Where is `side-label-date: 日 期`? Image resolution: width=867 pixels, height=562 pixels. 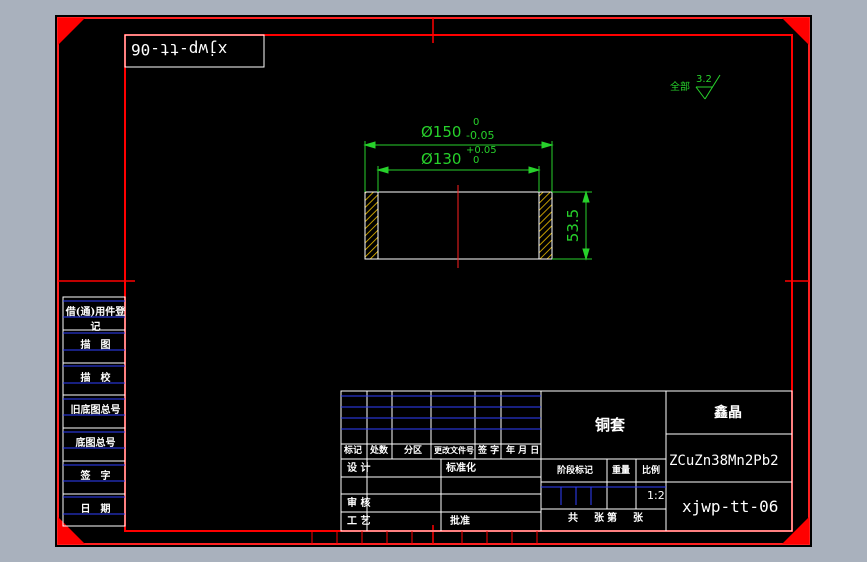 side-label-date: 日 期 is located at coordinates (95, 509).